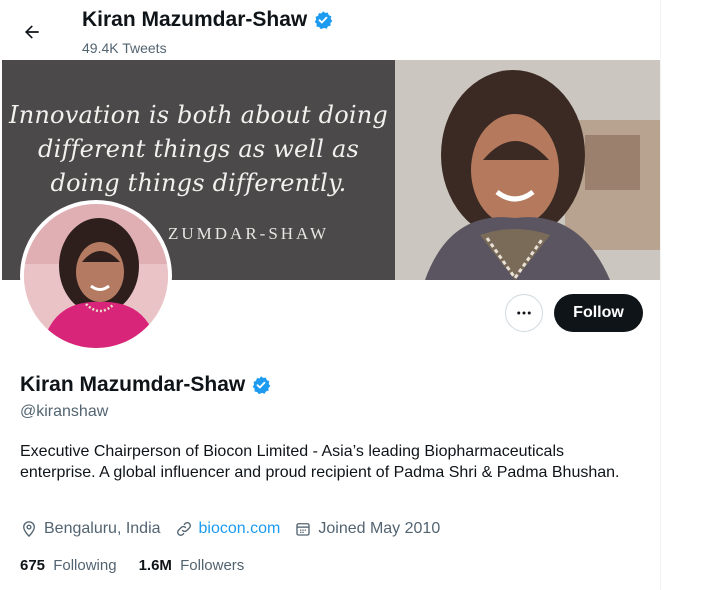 This screenshot has width=702, height=590. Describe the element at coordinates (198, 115) in the screenshot. I see `quote-line: Innovation is both about doing` at that location.